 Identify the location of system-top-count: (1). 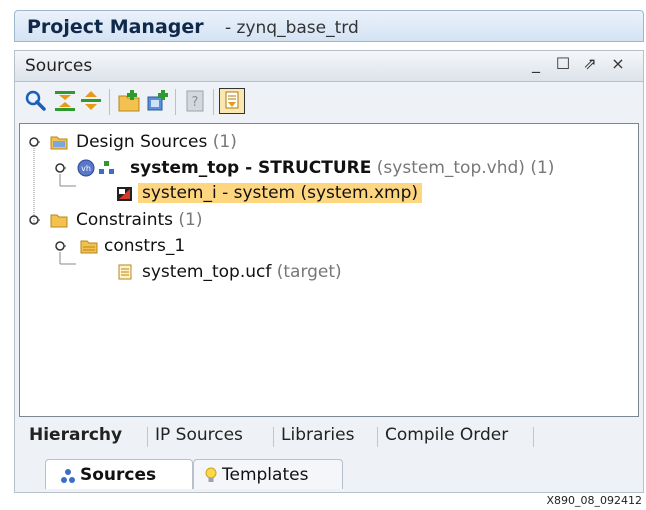
(542, 168).